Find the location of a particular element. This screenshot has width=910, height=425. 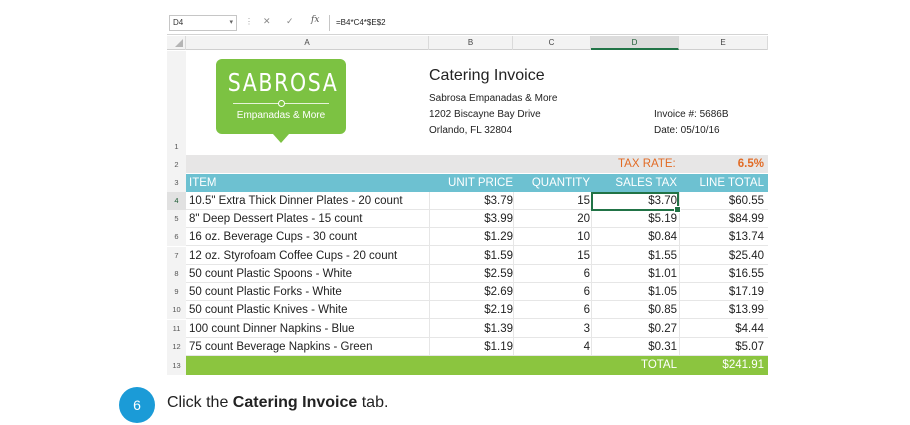

row-header-8: 8 is located at coordinates (176, 274).